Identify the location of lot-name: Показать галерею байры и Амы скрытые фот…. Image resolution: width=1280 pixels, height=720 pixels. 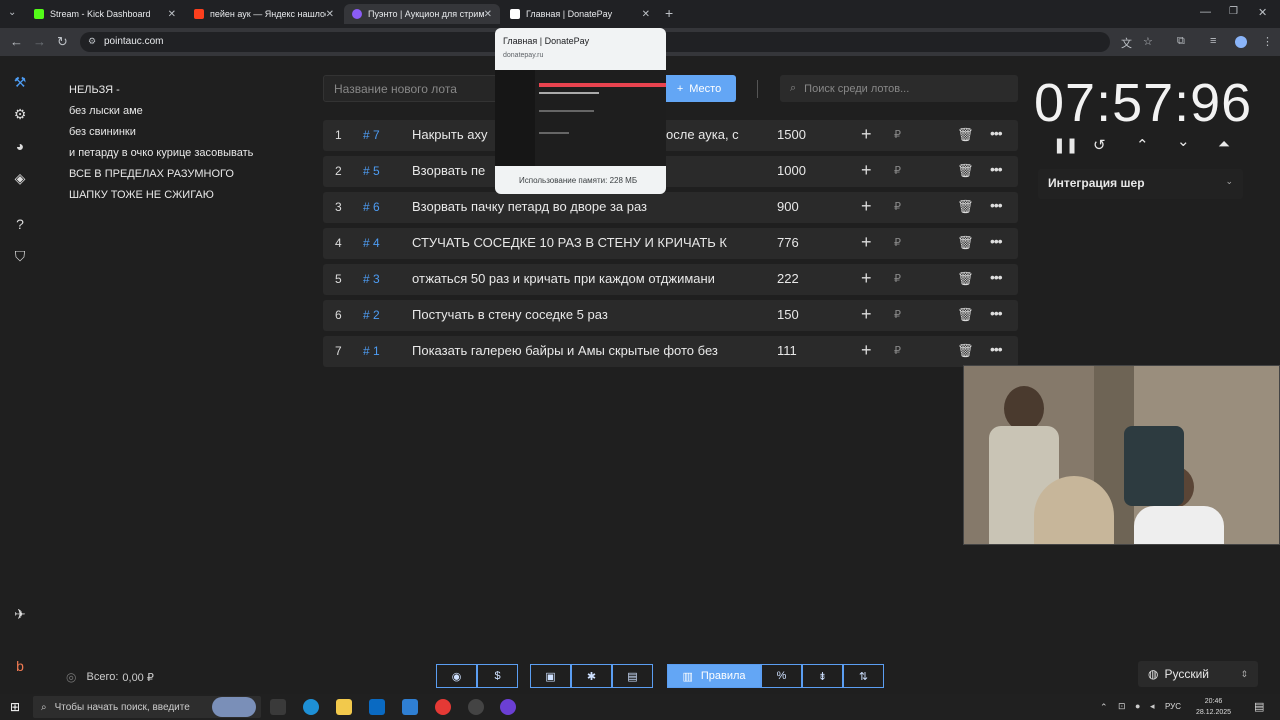
(578, 350).